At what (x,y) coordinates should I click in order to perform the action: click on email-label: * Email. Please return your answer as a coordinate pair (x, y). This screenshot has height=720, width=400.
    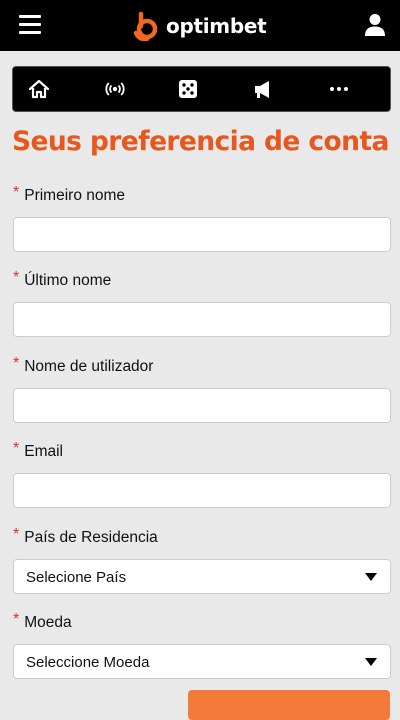
    Looking at the image, I should click on (202, 452).